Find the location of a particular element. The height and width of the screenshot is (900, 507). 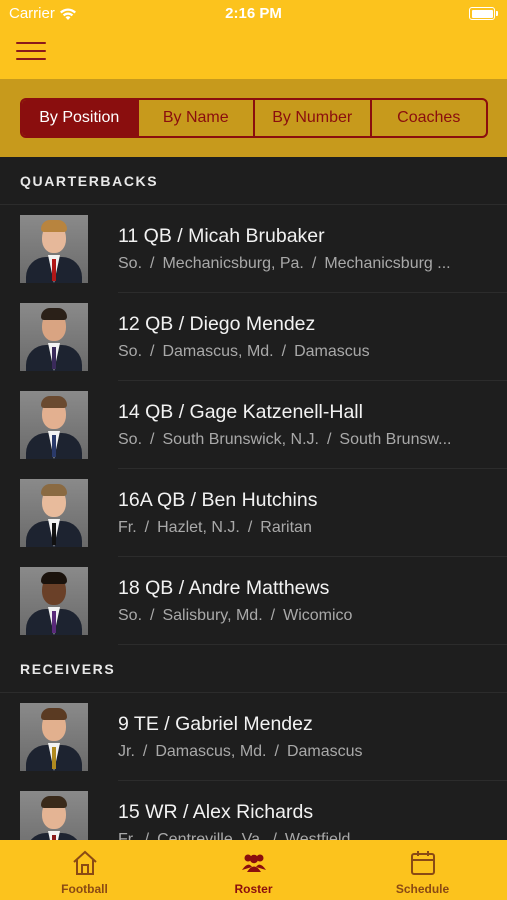

tab-bar: Football Roster Schedule is located at coordinates (253, 870).